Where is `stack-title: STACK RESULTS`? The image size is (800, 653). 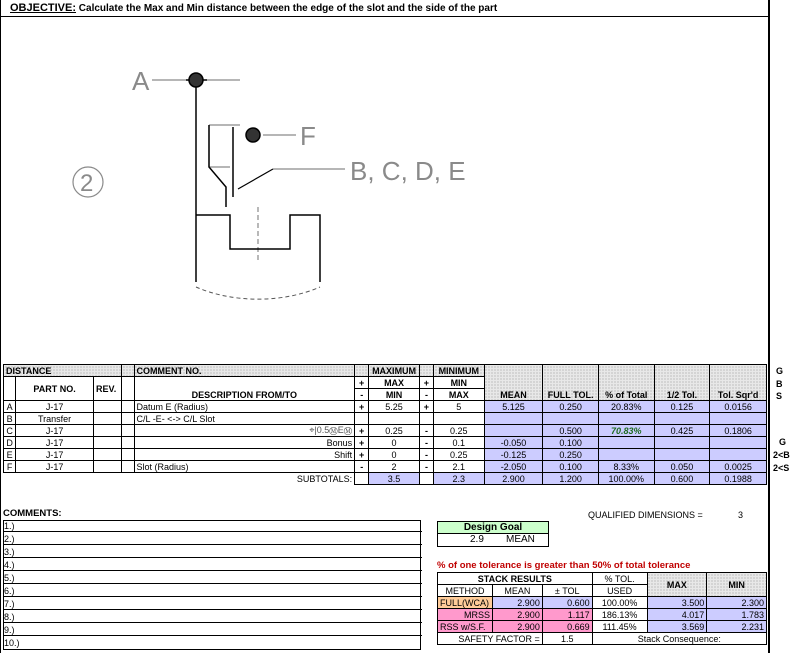
stack-title: STACK RESULTS is located at coordinates (515, 578).